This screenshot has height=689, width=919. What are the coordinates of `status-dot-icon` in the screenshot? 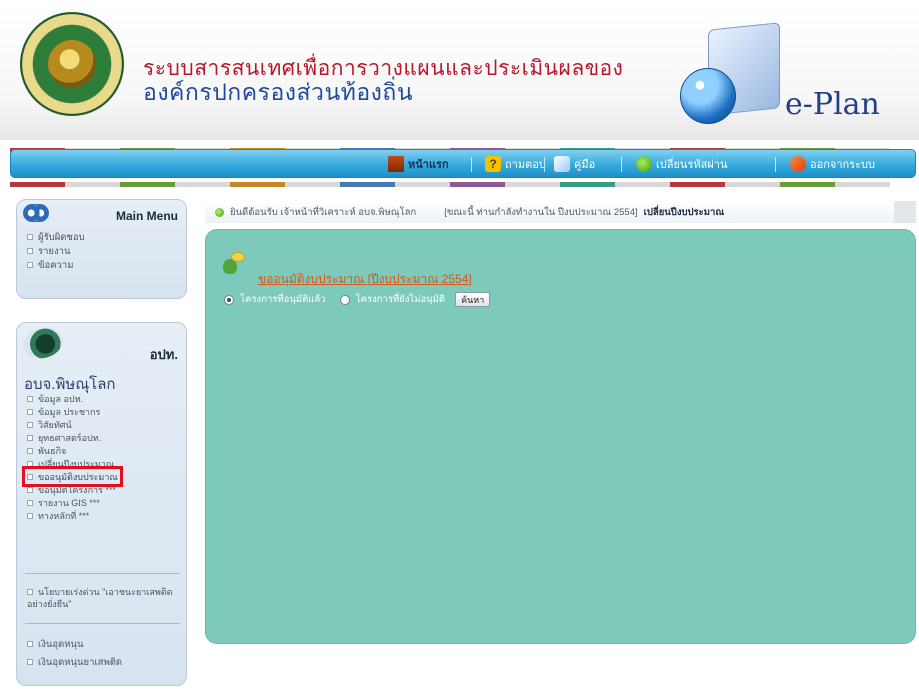 It's located at (219, 212).